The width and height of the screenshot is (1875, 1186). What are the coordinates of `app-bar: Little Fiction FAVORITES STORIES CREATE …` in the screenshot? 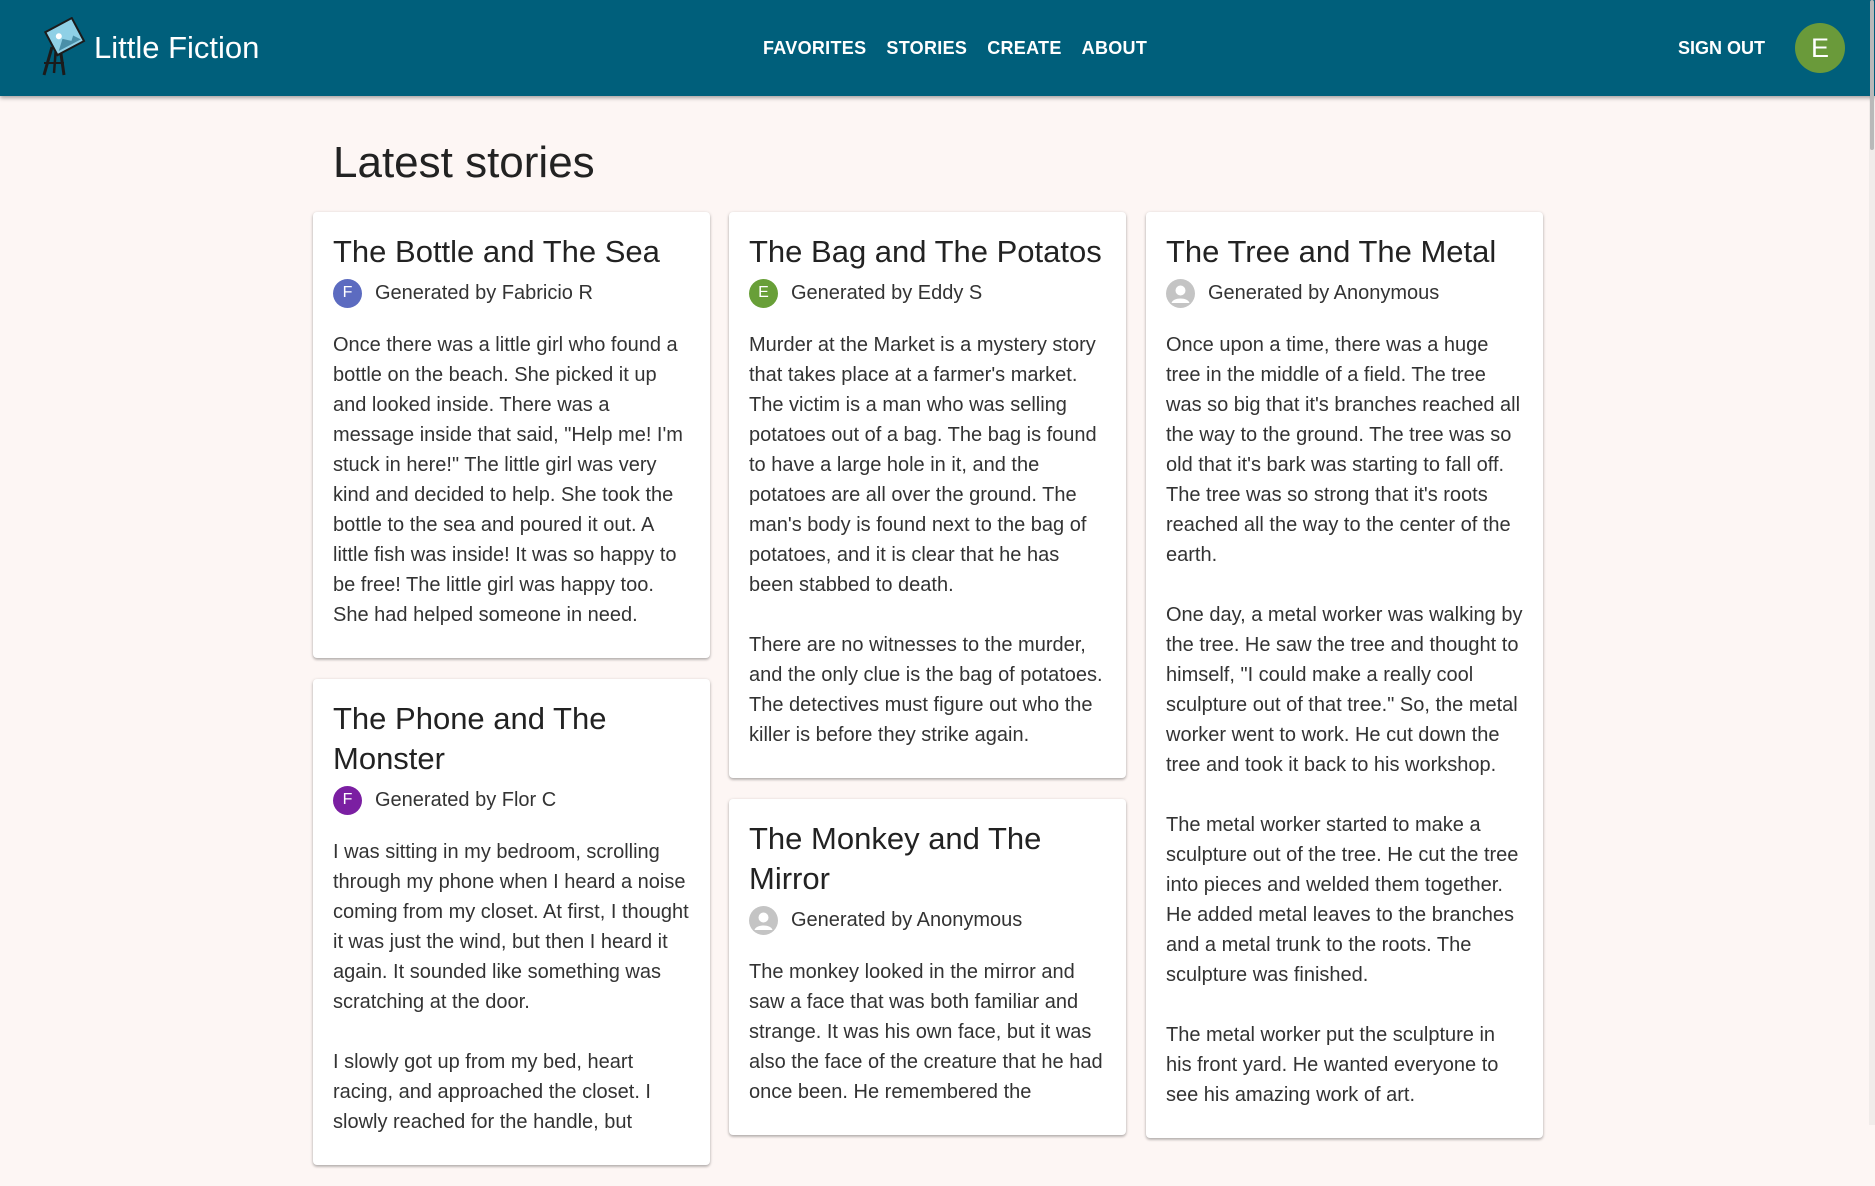 It's located at (937, 48).